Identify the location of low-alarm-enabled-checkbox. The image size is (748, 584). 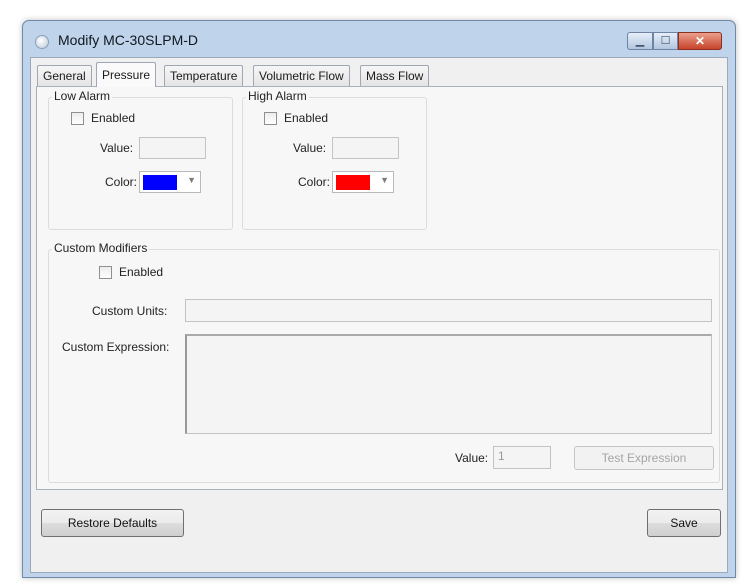
(77, 118).